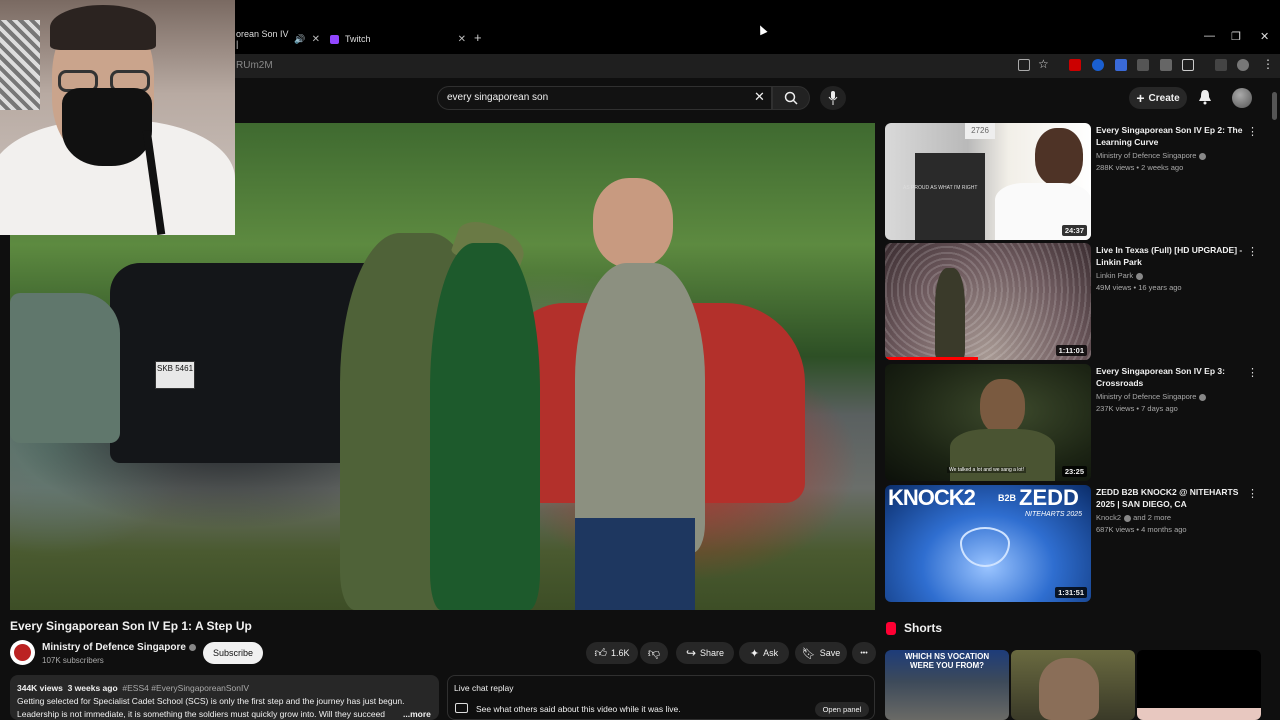 Image resolution: width=1280 pixels, height=720 pixels. Describe the element at coordinates (396, 39) in the screenshot. I see `tab-twitch: Twitch ✕` at that location.